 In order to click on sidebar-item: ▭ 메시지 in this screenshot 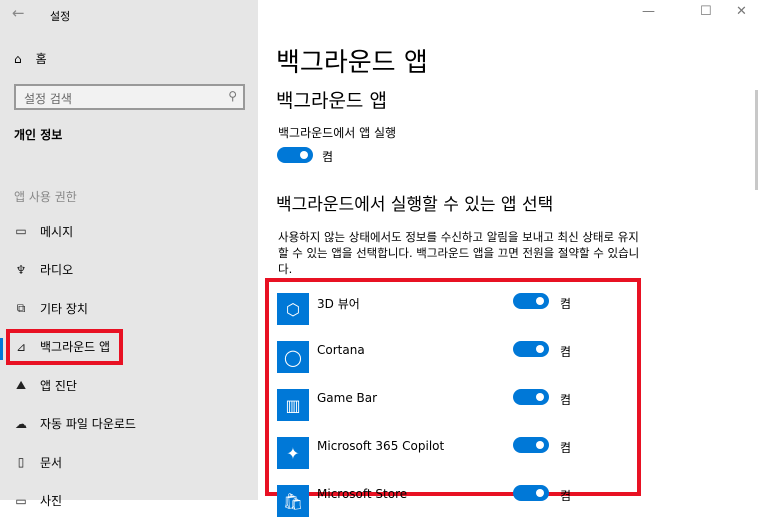, I will do `click(129, 231)`.